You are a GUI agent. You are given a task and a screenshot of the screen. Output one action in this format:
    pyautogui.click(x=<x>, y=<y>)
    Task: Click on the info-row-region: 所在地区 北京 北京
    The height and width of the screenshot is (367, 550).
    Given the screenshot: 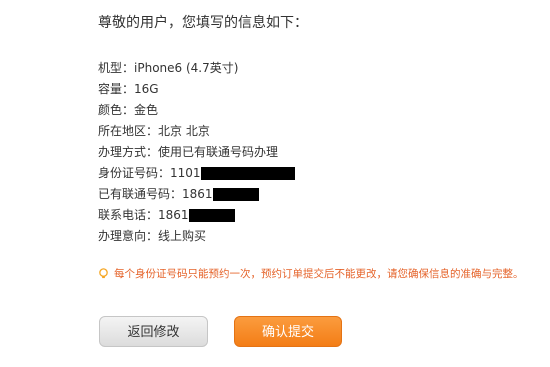 What is the action you would take?
    pyautogui.click(x=196, y=131)
    